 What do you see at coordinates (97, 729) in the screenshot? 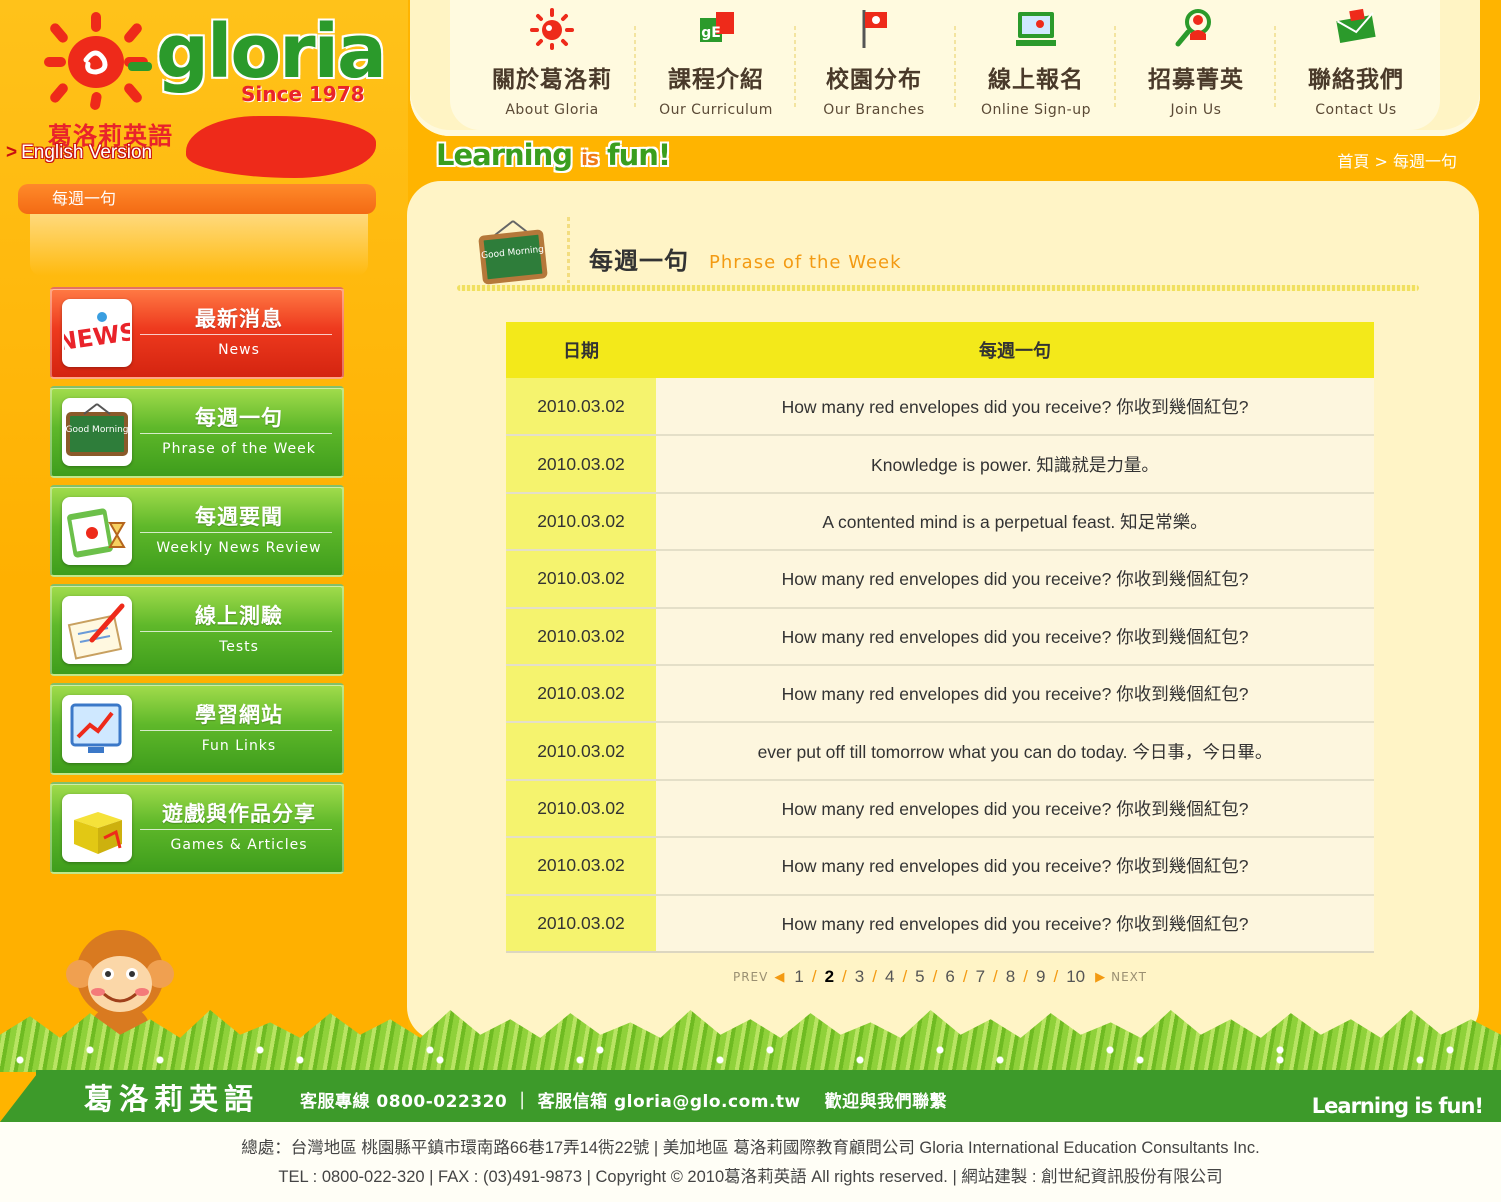
I see `monitor-chart-icon` at bounding box center [97, 729].